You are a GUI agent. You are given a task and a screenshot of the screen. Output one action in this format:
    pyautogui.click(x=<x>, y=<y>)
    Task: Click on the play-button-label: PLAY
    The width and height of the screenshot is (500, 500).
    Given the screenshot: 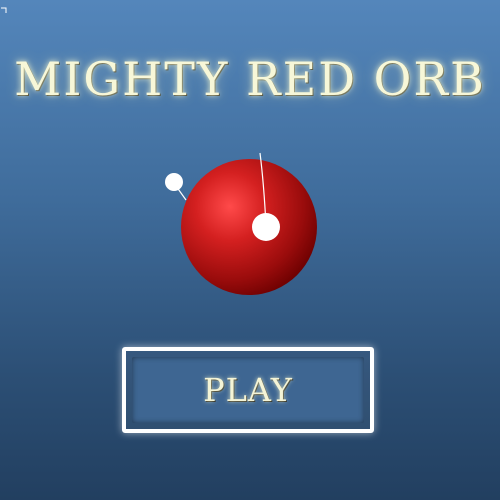 What is the action you would take?
    pyautogui.click(x=248, y=390)
    